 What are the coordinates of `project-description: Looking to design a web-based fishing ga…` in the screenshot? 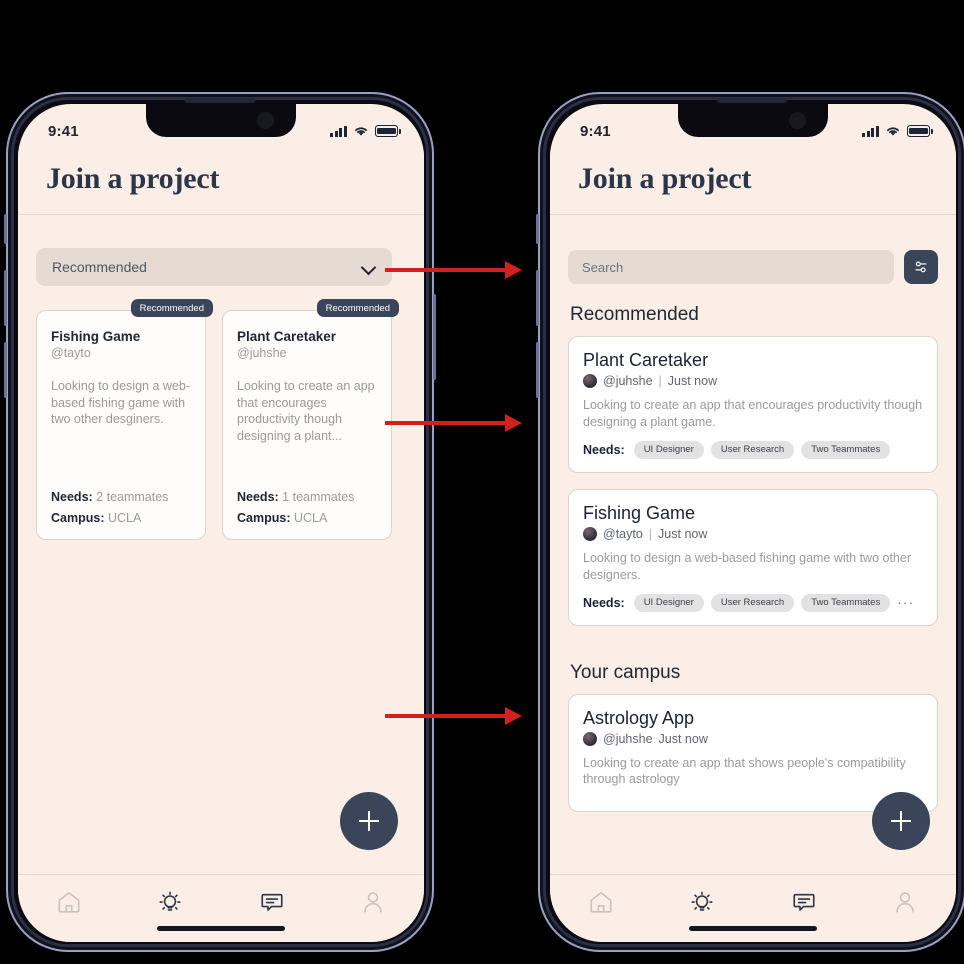 It's located at (120, 403).